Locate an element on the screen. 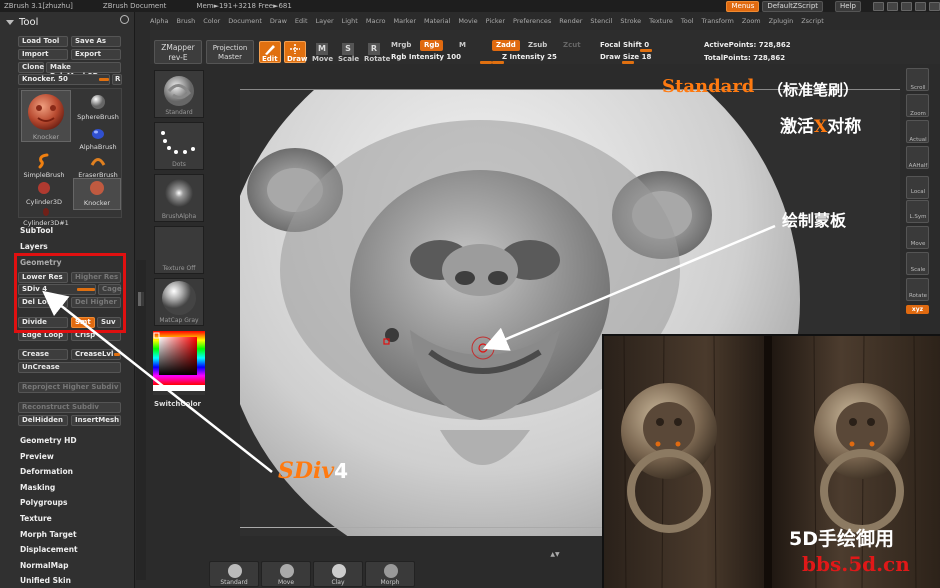  arrow-to-mask is located at coordinates (629, 287).